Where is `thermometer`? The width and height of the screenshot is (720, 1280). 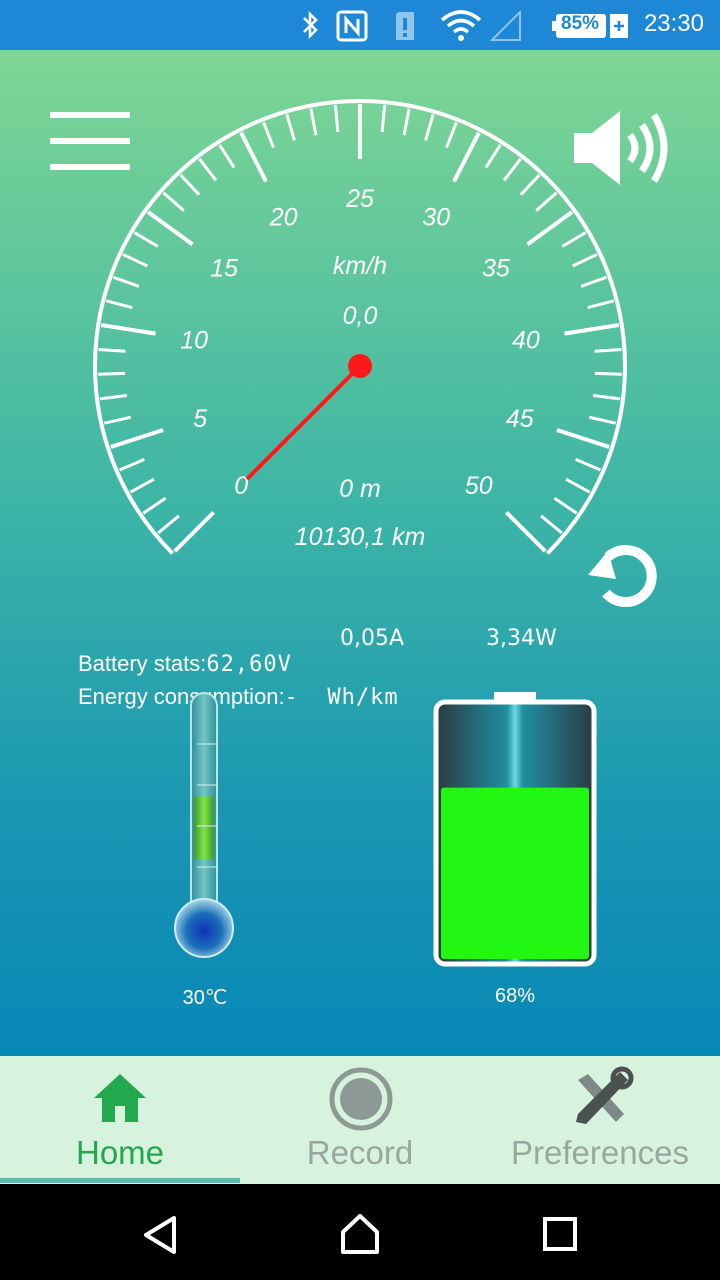 thermometer is located at coordinates (204, 825).